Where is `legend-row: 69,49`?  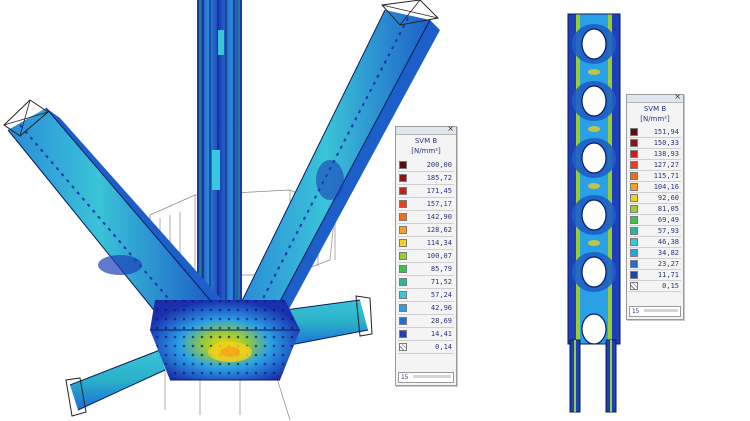 legend-row: 69,49 is located at coordinates (655, 220).